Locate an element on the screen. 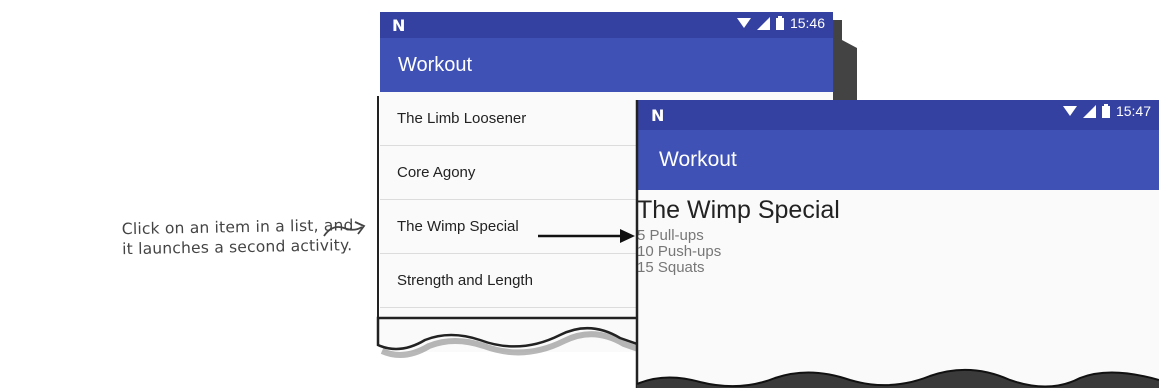 The height and width of the screenshot is (388, 1159). detail-line: 15 Squats is located at coordinates (671, 267).